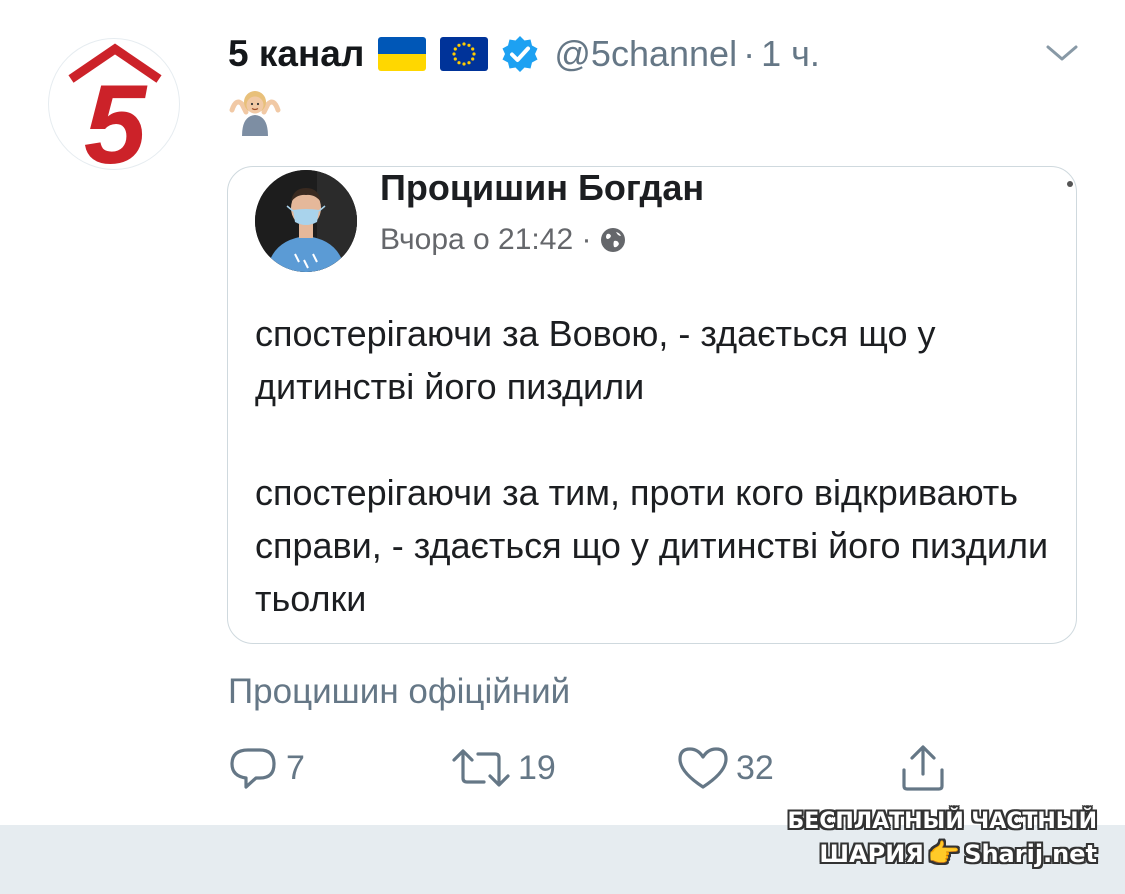  Describe the element at coordinates (399, 691) in the screenshot. I see `embedded-source-label: Процишин офіційний` at that location.